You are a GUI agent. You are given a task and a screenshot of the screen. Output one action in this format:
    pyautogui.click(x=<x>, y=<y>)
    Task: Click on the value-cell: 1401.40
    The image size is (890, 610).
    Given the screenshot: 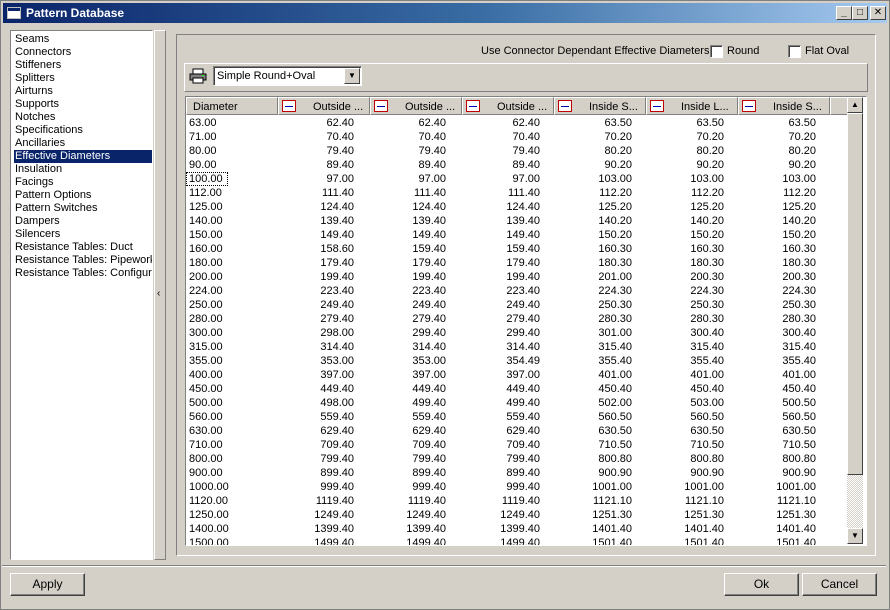 What is the action you would take?
    pyautogui.click(x=685, y=529)
    